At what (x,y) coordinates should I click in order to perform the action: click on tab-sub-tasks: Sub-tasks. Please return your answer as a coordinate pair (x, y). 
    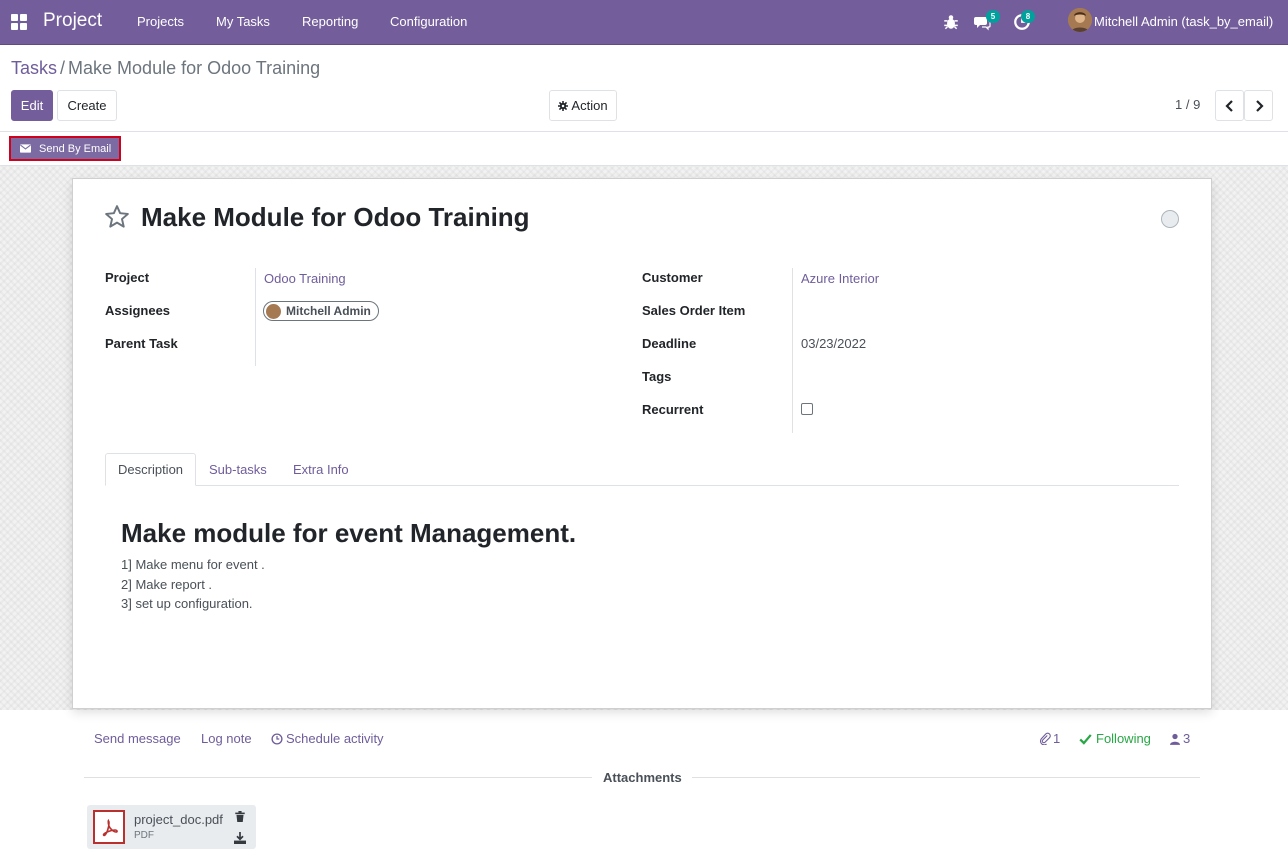
    Looking at the image, I should click on (238, 469).